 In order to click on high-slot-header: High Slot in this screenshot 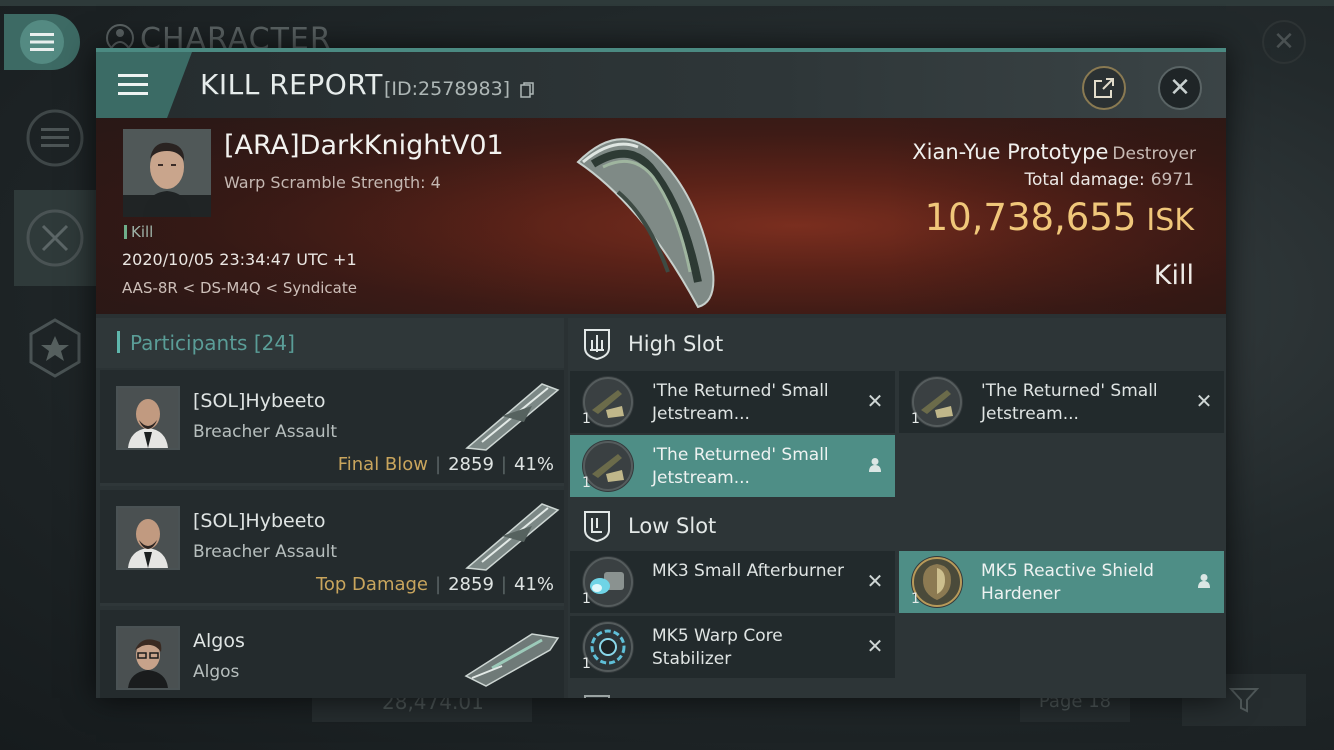, I will do `click(897, 346)`.